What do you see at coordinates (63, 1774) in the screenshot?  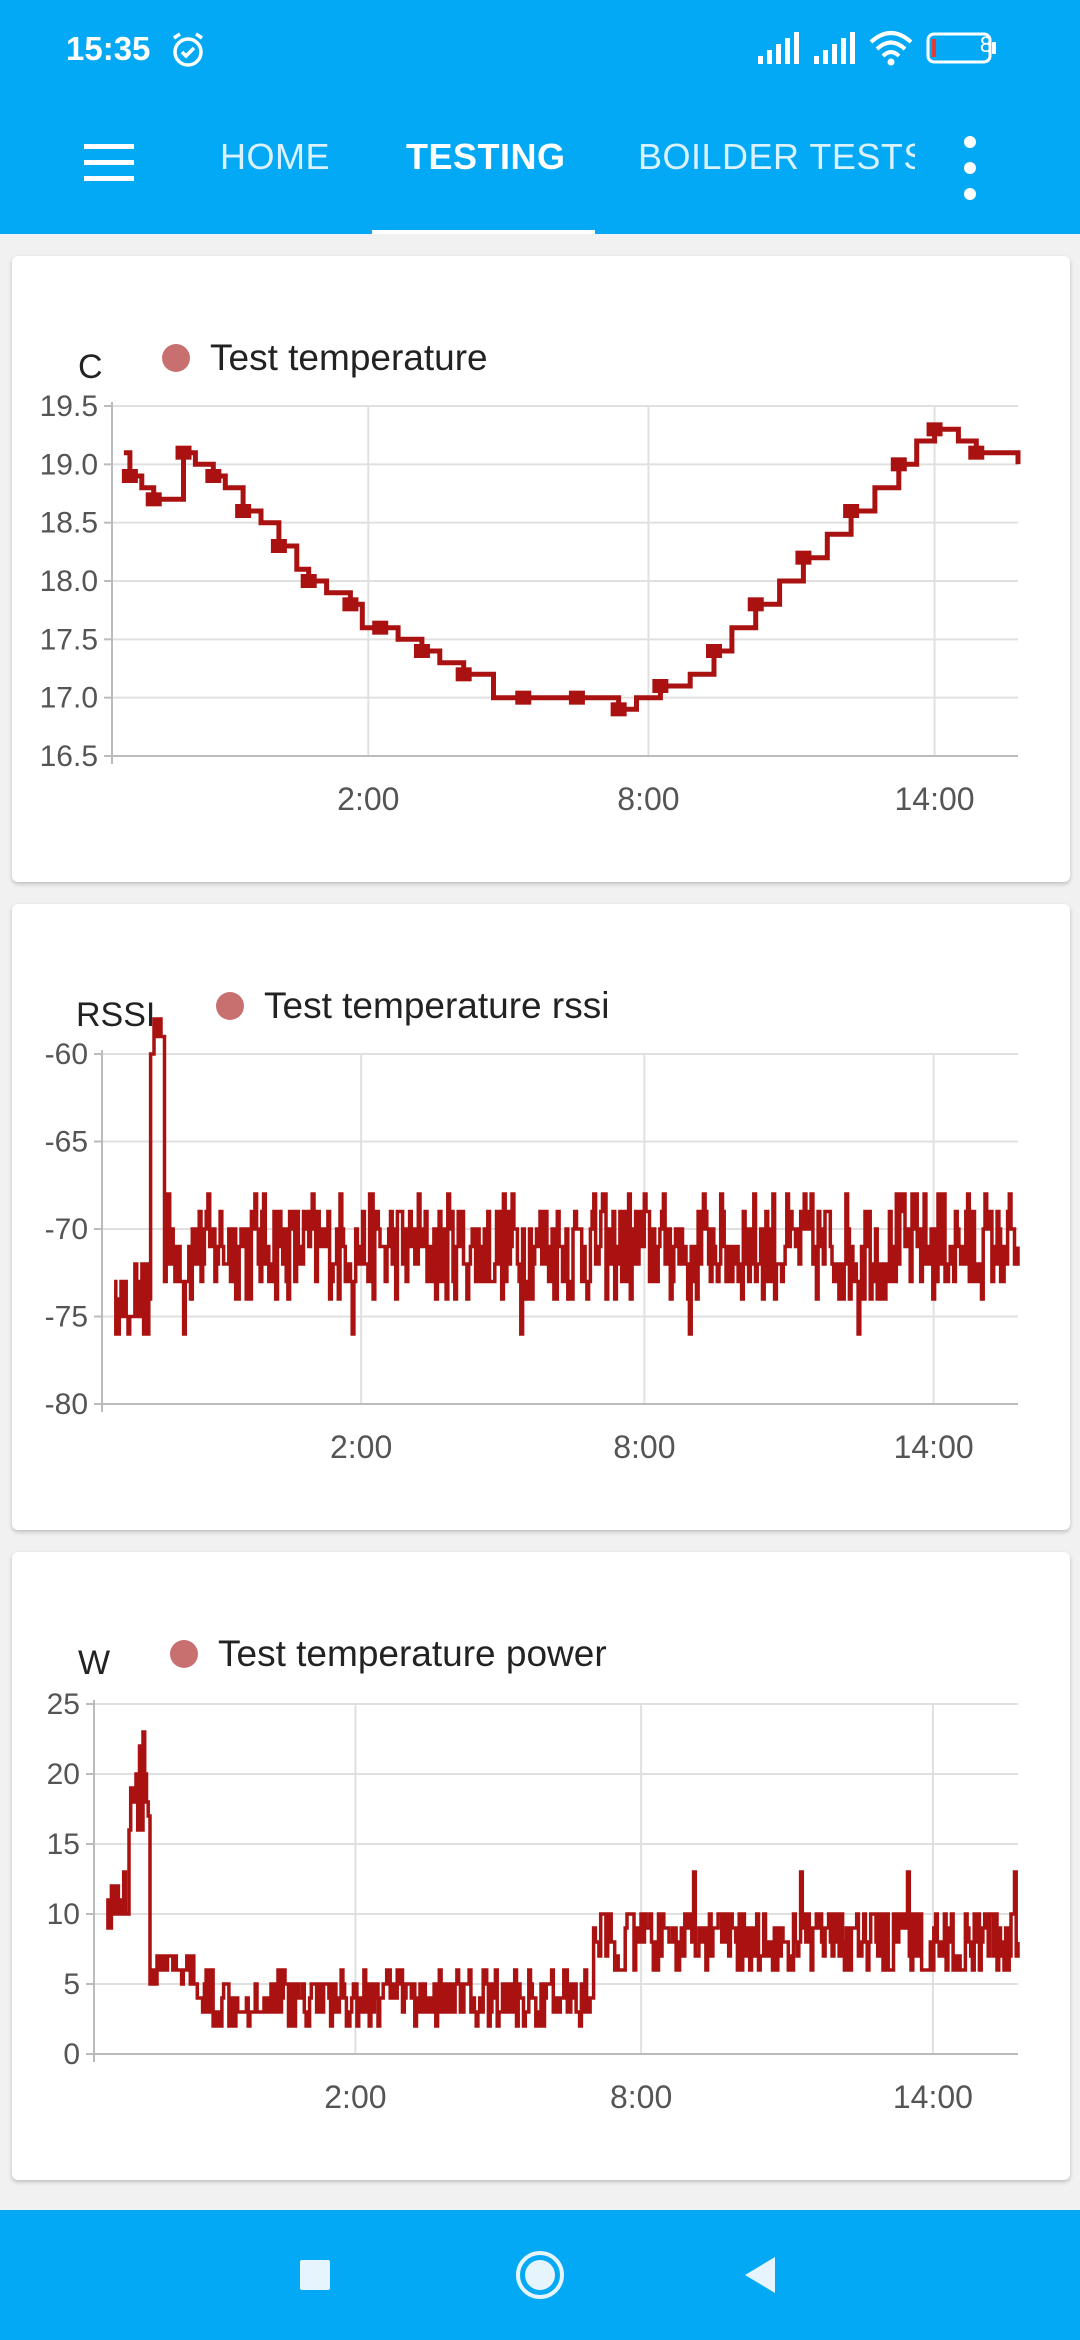 I see `y-tick-label: 20` at bounding box center [63, 1774].